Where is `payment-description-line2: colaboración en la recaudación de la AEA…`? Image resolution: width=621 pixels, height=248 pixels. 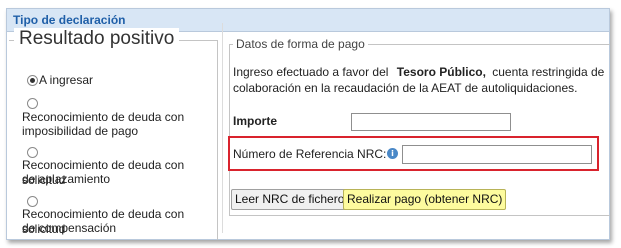
payment-description-line2: colaboración en la recaudación de la AEA… is located at coordinates (405, 88).